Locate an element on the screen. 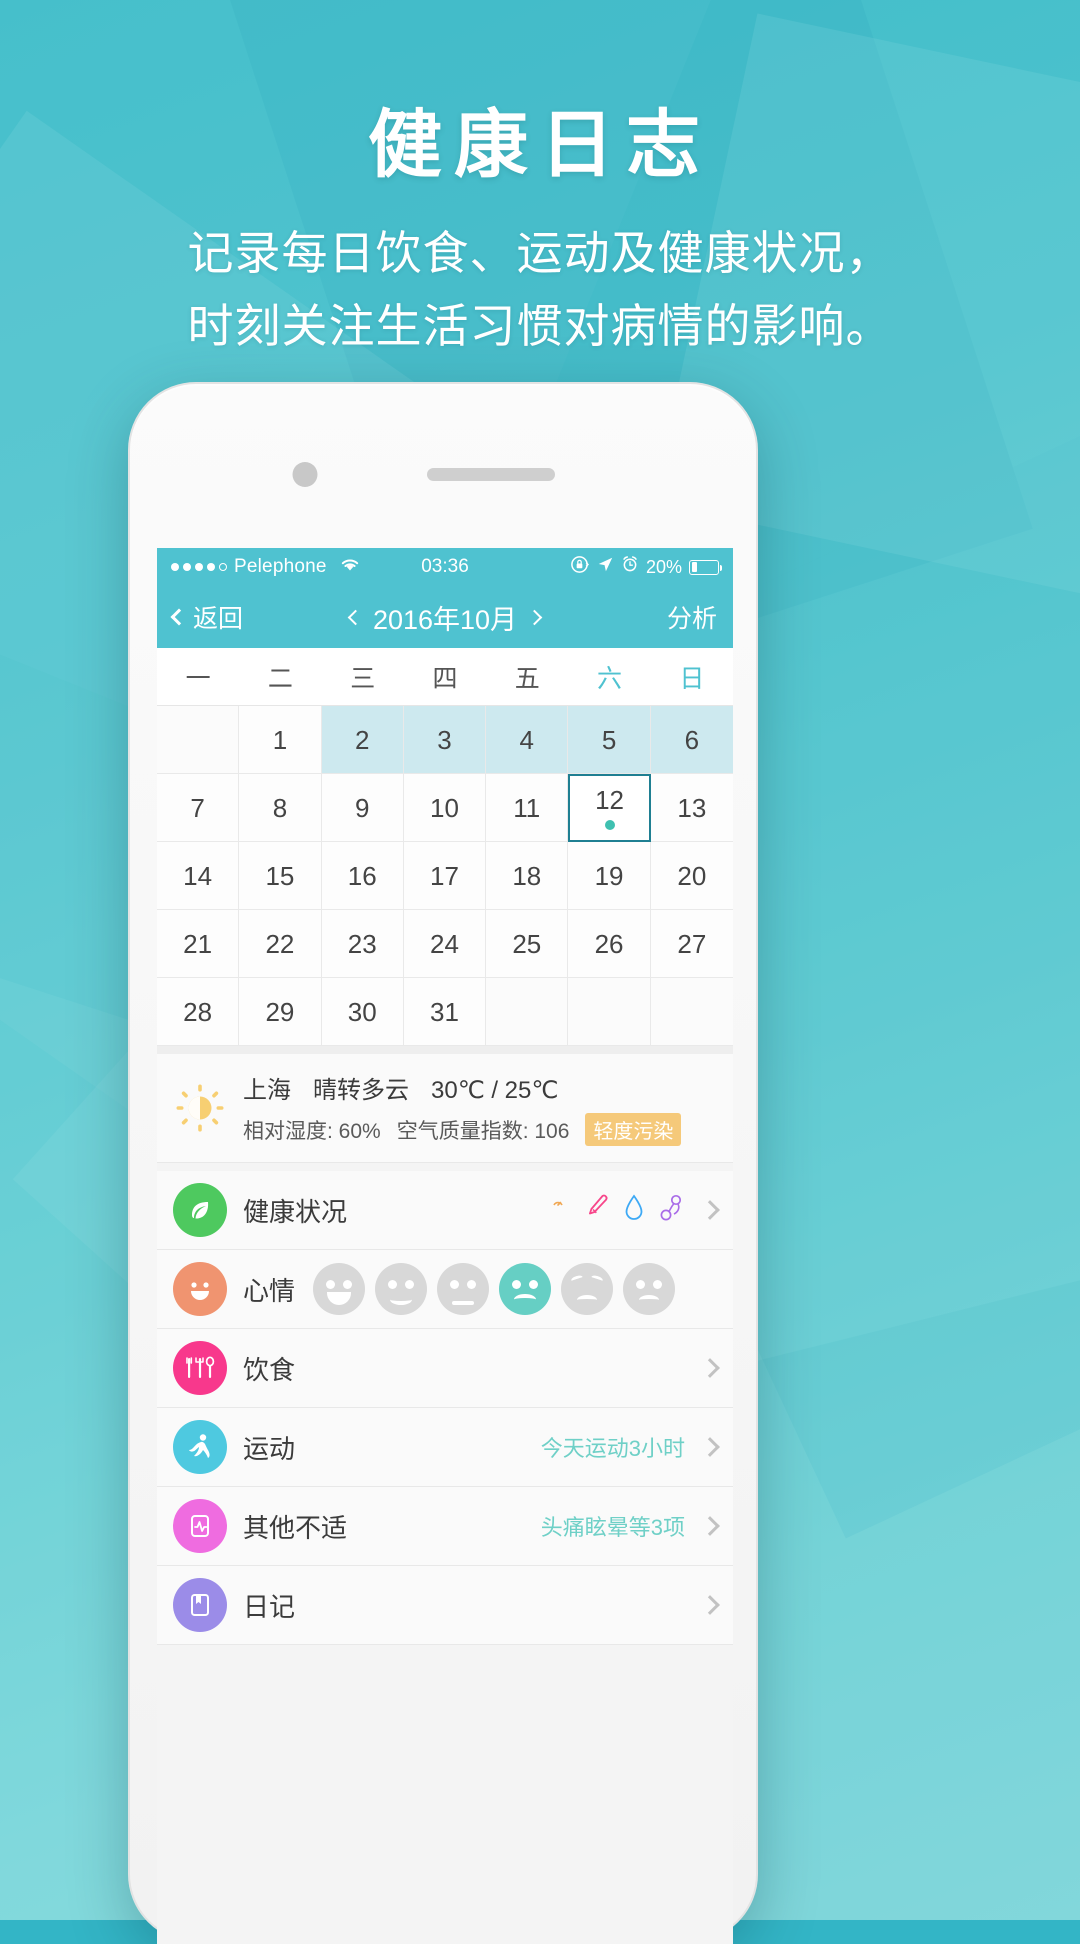 Image resolution: width=1080 pixels, height=1944 pixels. calendar-day-number: 27 is located at coordinates (692, 943).